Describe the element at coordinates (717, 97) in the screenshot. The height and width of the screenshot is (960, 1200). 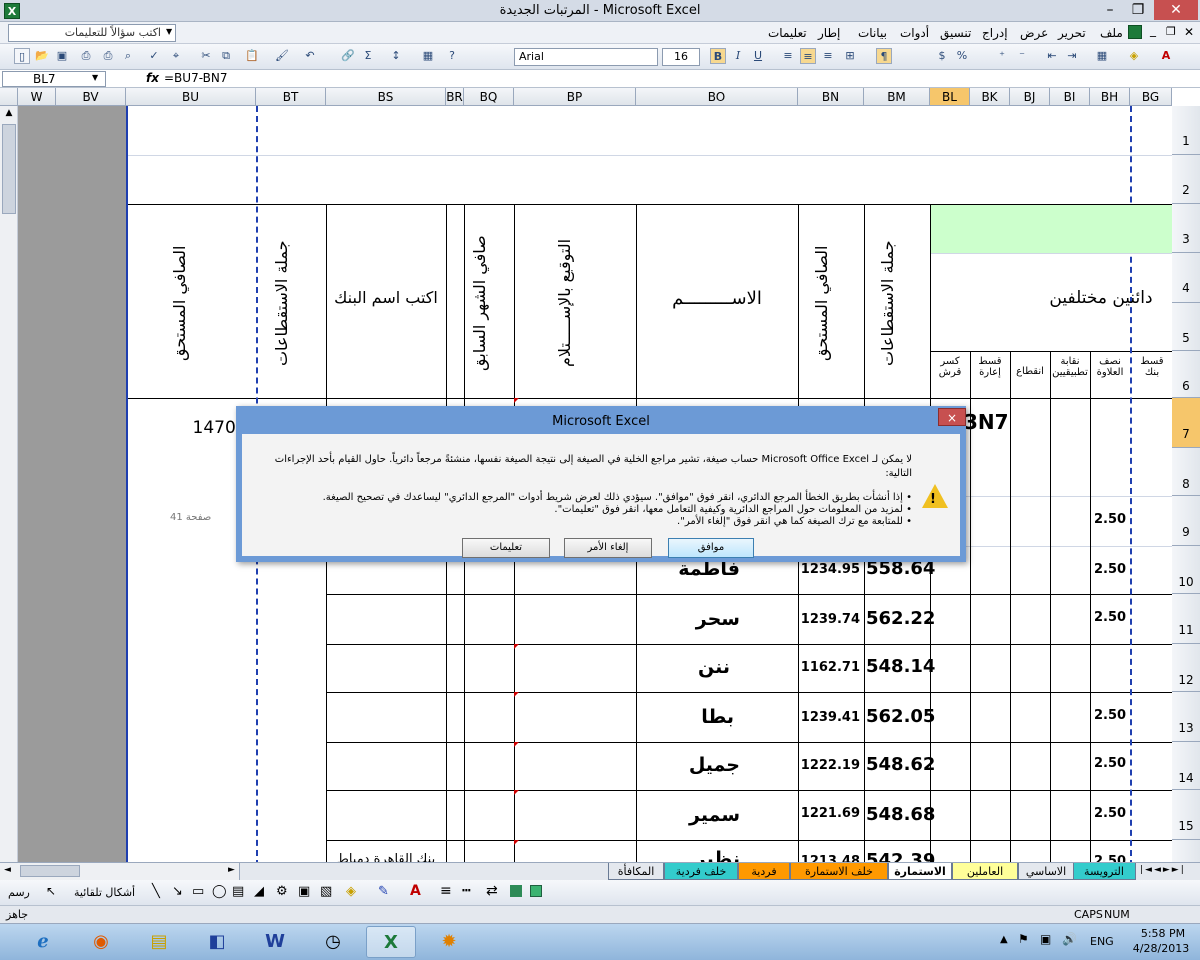
I see `col-header-bo: BO` at that location.